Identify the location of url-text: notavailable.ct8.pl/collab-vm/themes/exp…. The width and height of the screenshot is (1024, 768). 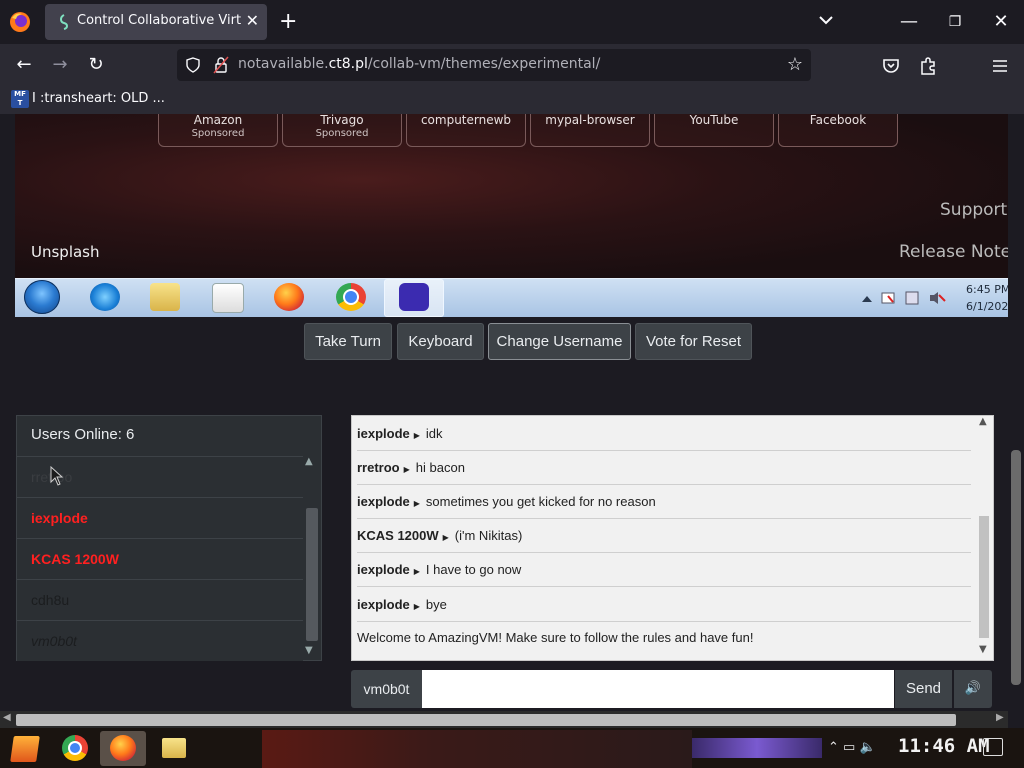
(419, 64).